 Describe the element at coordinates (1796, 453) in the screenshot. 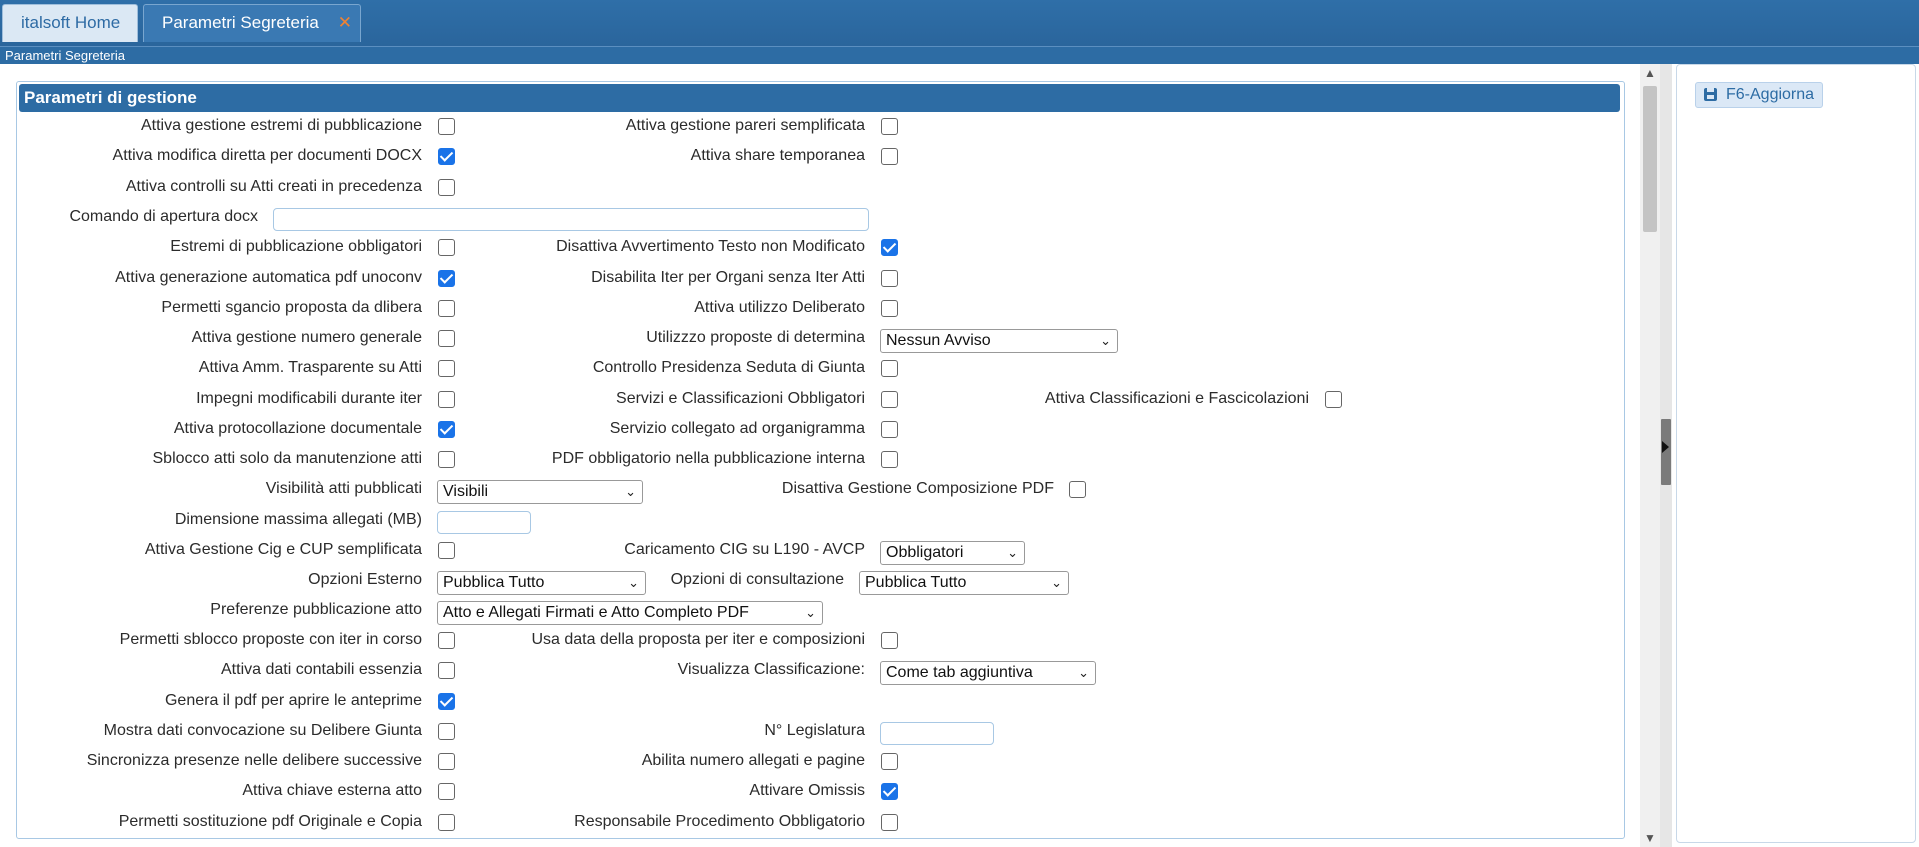

I see `actions-pane: F6-Aggiorna` at that location.